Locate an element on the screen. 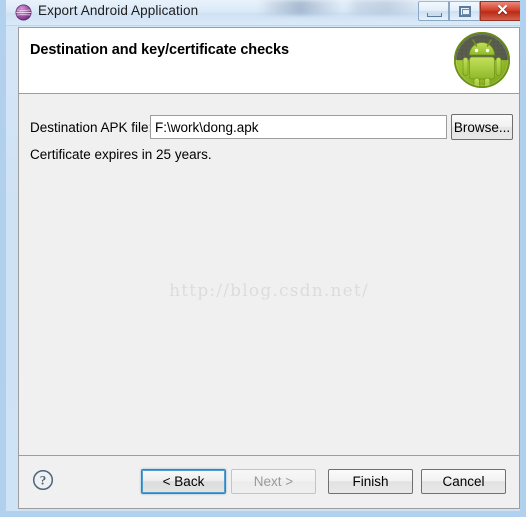 The image size is (526, 517). cancel-button: Cancel is located at coordinates (463, 481).